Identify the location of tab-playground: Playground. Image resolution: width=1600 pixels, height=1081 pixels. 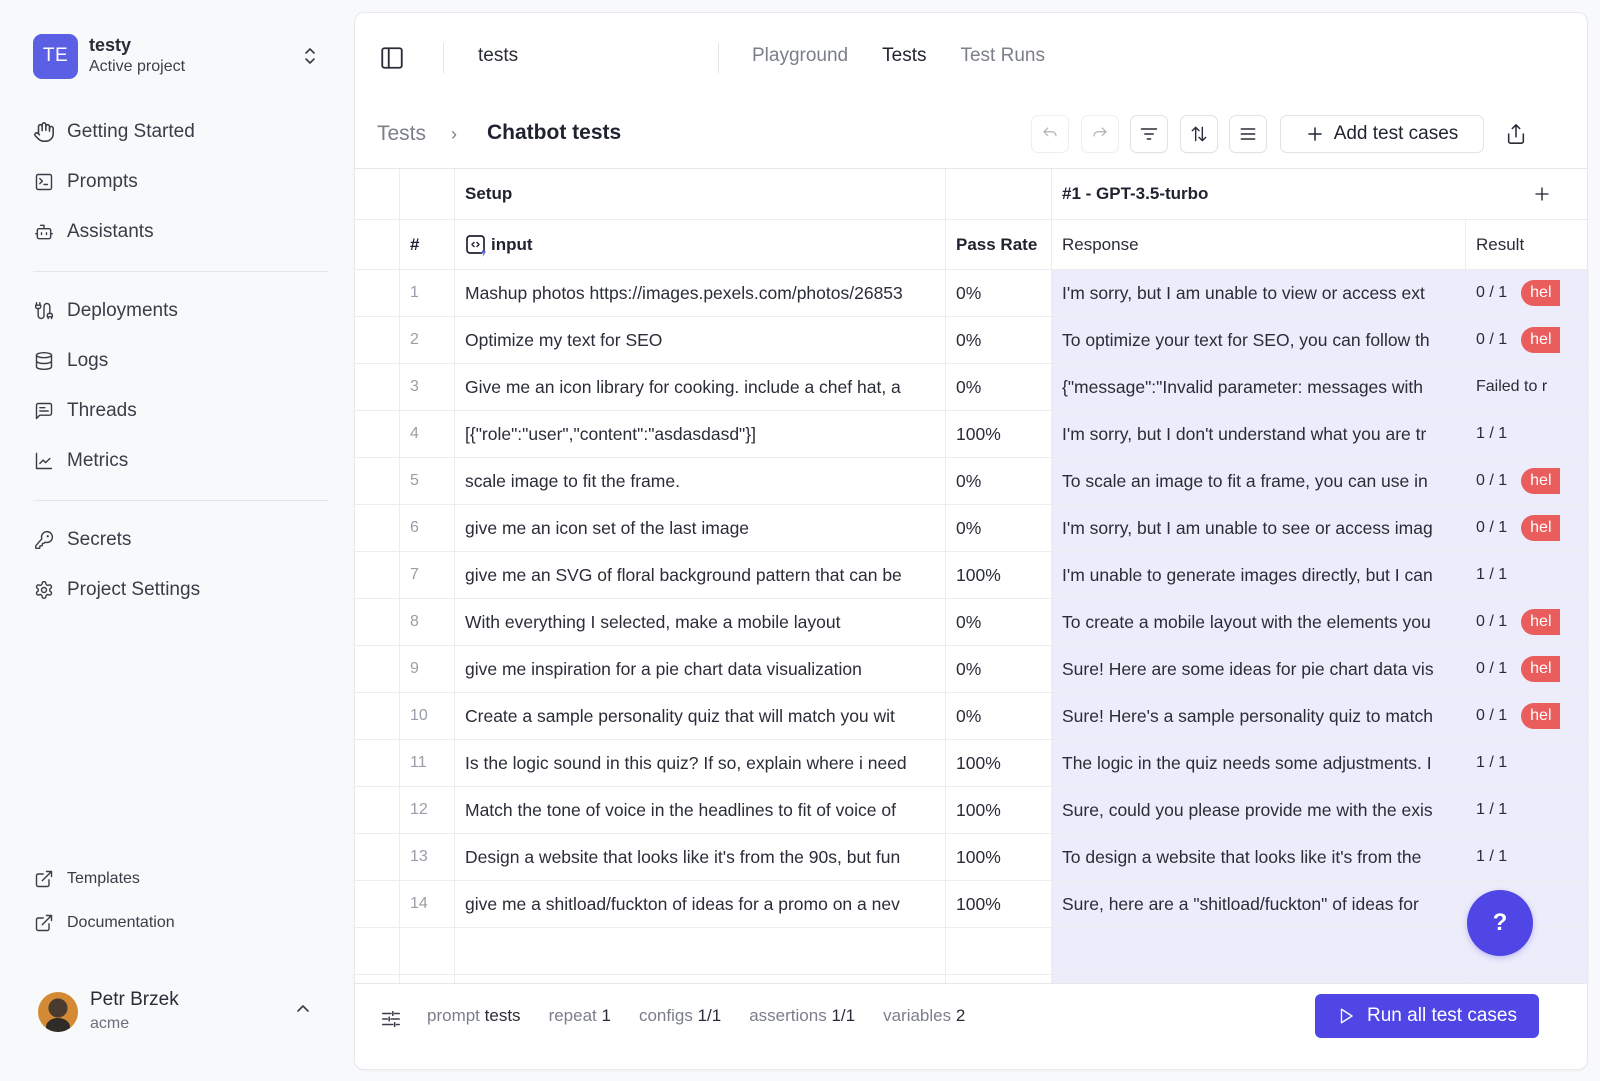
(800, 56).